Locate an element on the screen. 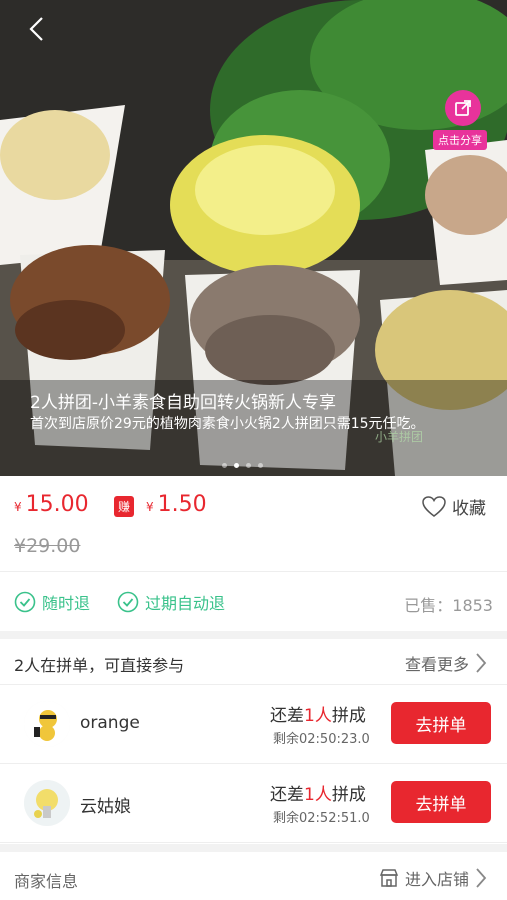  view-more-link: 查看更多 is located at coordinates (446, 663).